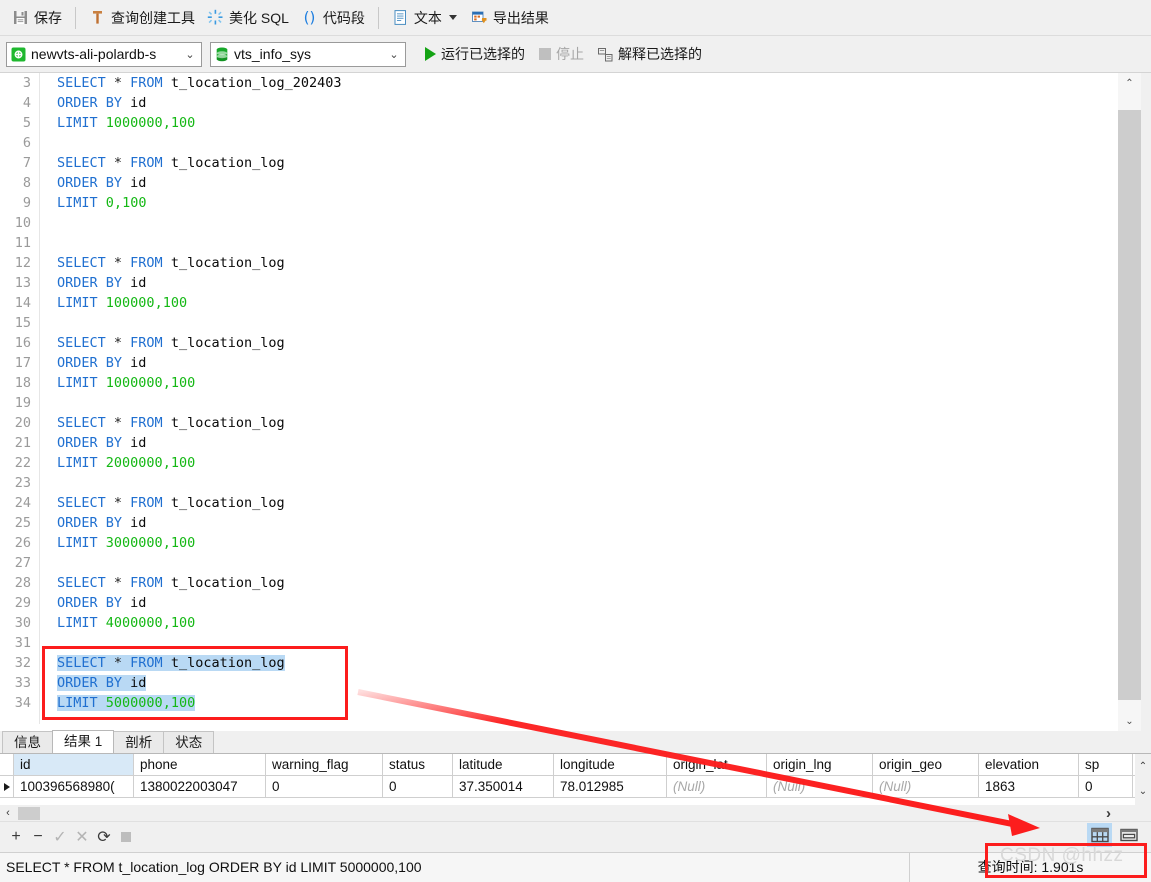 The height and width of the screenshot is (882, 1151). What do you see at coordinates (579, 203) in the screenshot?
I see `code-line: LIMIT 0,100` at bounding box center [579, 203].